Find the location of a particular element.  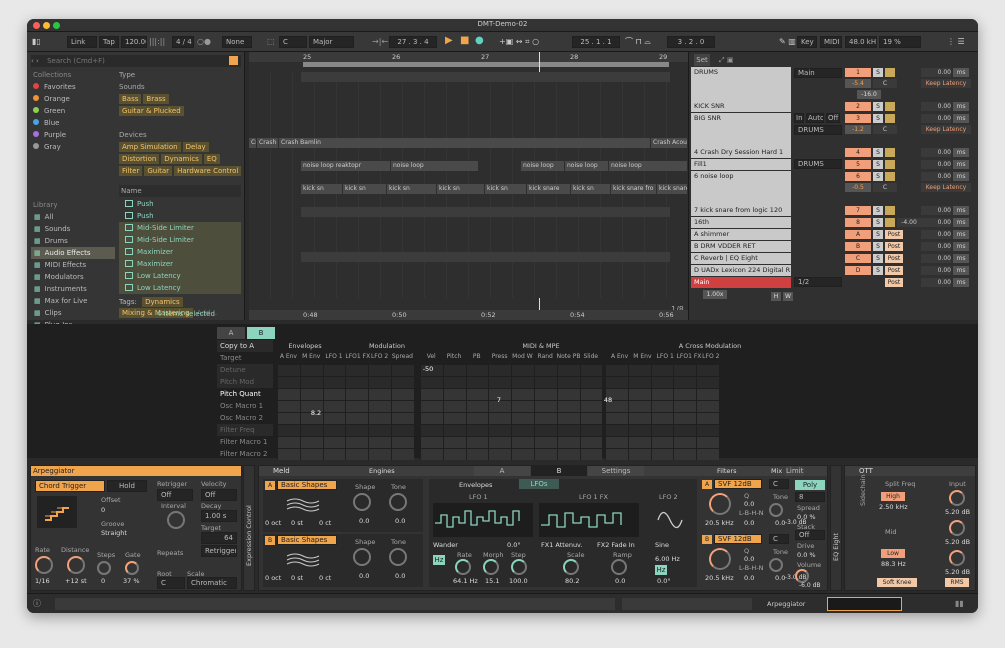

return-track-header: C Reverb | EQ Eight is located at coordinates (741, 258).